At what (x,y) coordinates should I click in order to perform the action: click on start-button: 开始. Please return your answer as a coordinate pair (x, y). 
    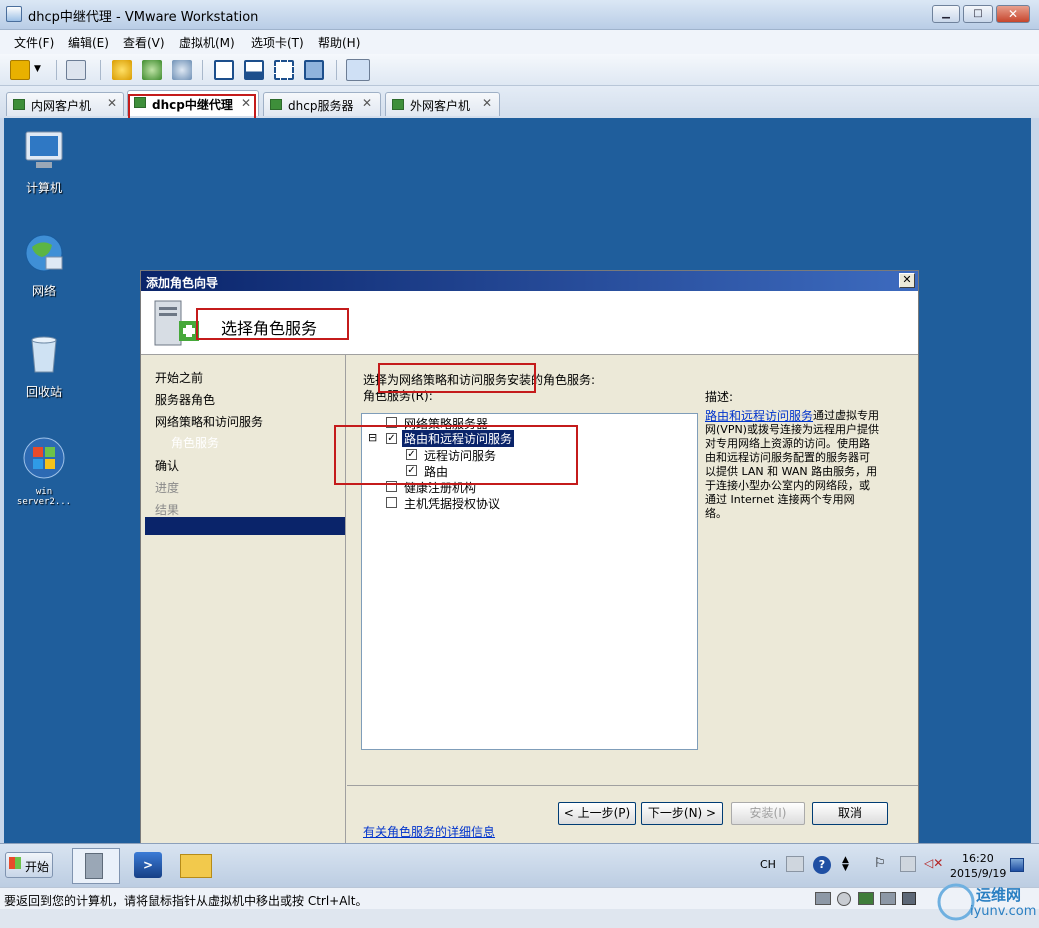
    Looking at the image, I should click on (29, 865).